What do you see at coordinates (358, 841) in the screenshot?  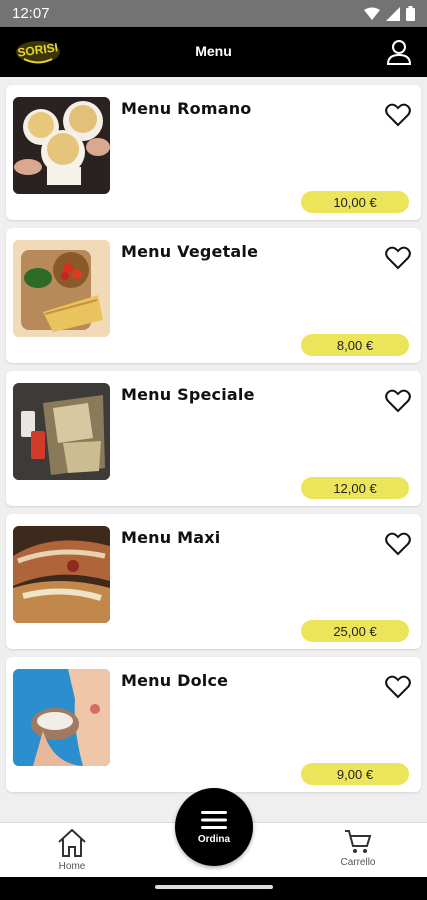 I see `cart-icon` at bounding box center [358, 841].